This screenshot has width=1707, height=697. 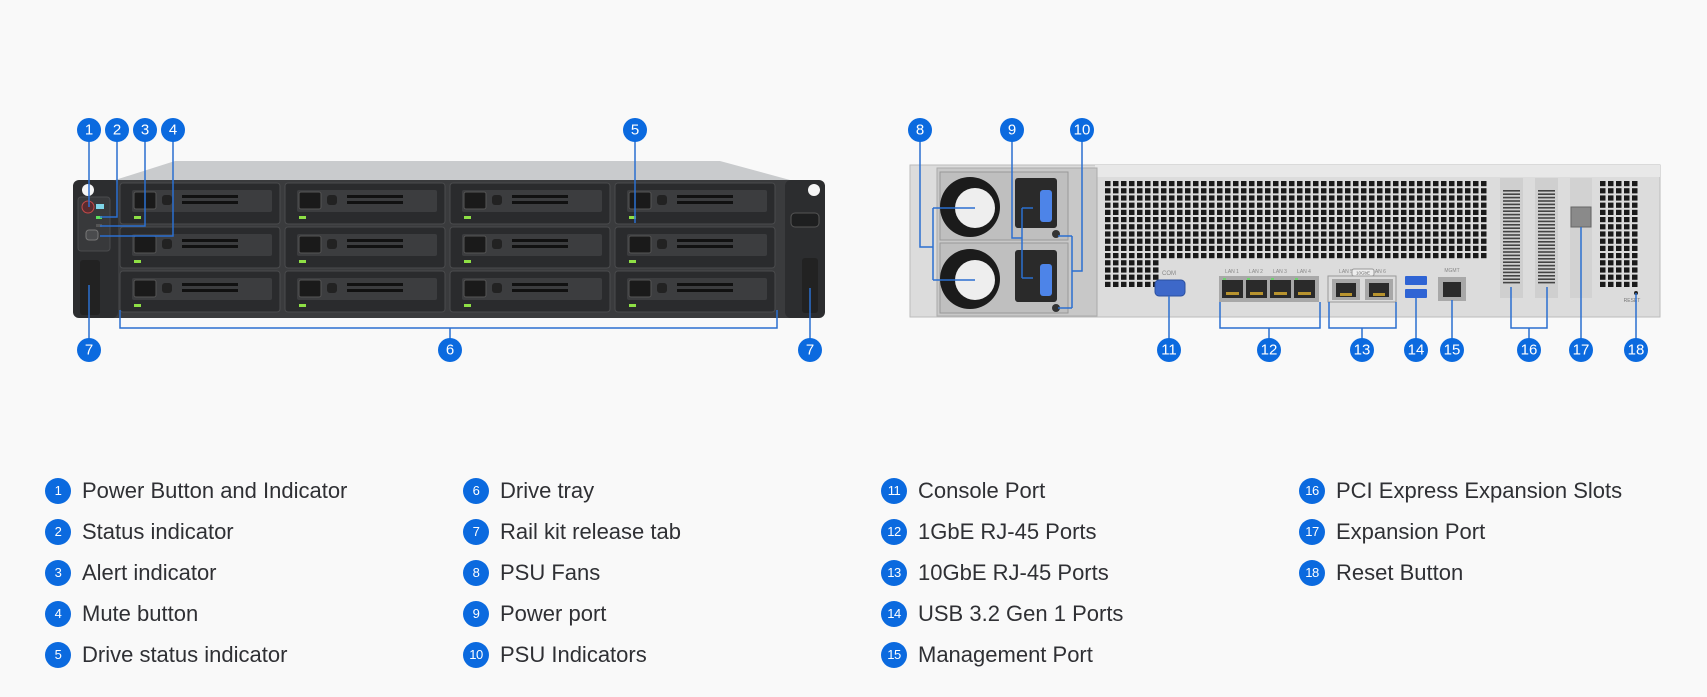 I want to click on com-label: COM, so click(x=1169, y=274).